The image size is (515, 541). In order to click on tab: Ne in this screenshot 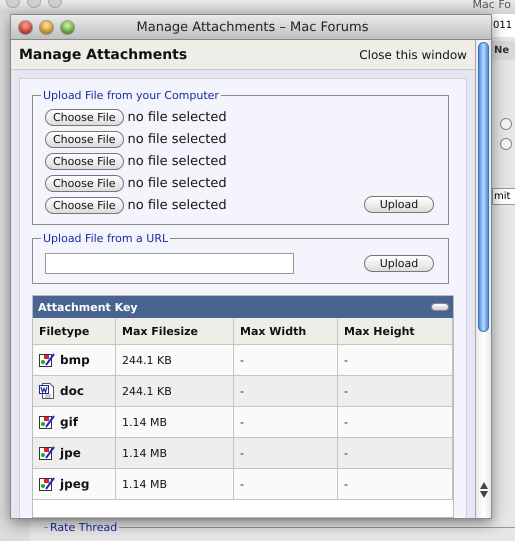, I will do `click(503, 50)`.